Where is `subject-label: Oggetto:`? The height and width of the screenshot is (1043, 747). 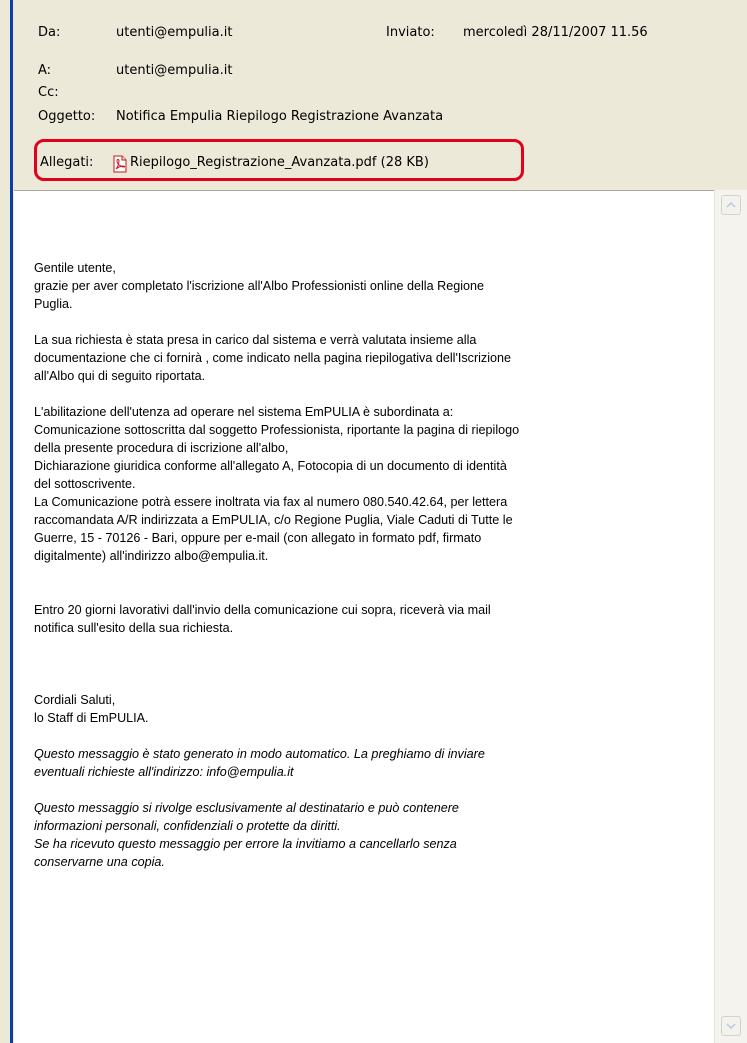
subject-label: Oggetto: is located at coordinates (67, 116).